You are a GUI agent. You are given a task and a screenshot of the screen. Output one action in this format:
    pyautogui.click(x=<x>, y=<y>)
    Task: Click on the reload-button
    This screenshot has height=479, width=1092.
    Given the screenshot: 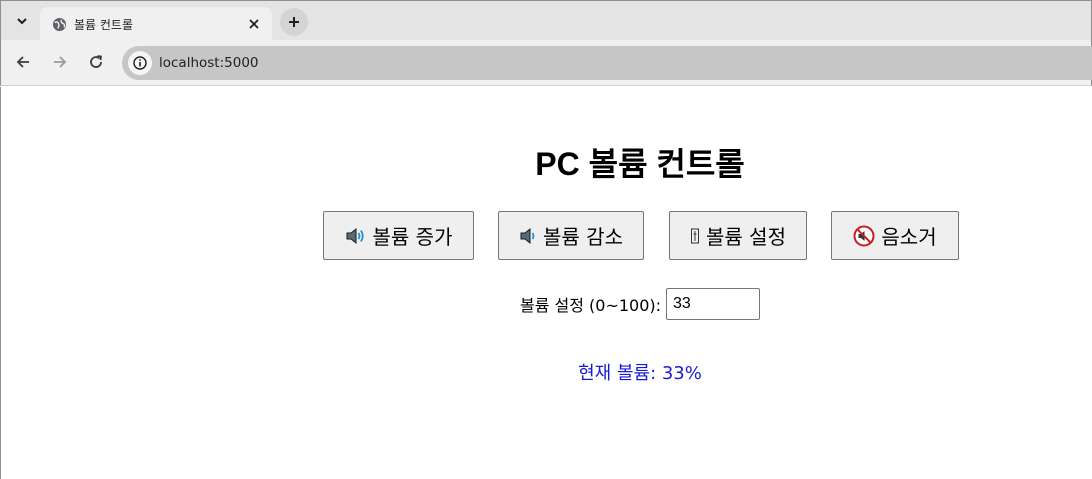 What is the action you would take?
    pyautogui.click(x=96, y=62)
    